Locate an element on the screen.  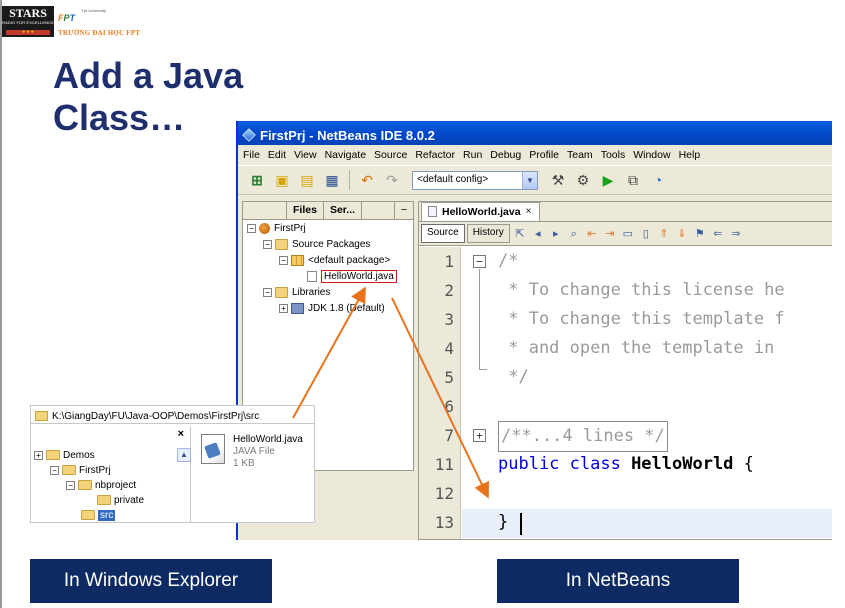
code-line: 3 * To change this template f is located at coordinates (625, 319).